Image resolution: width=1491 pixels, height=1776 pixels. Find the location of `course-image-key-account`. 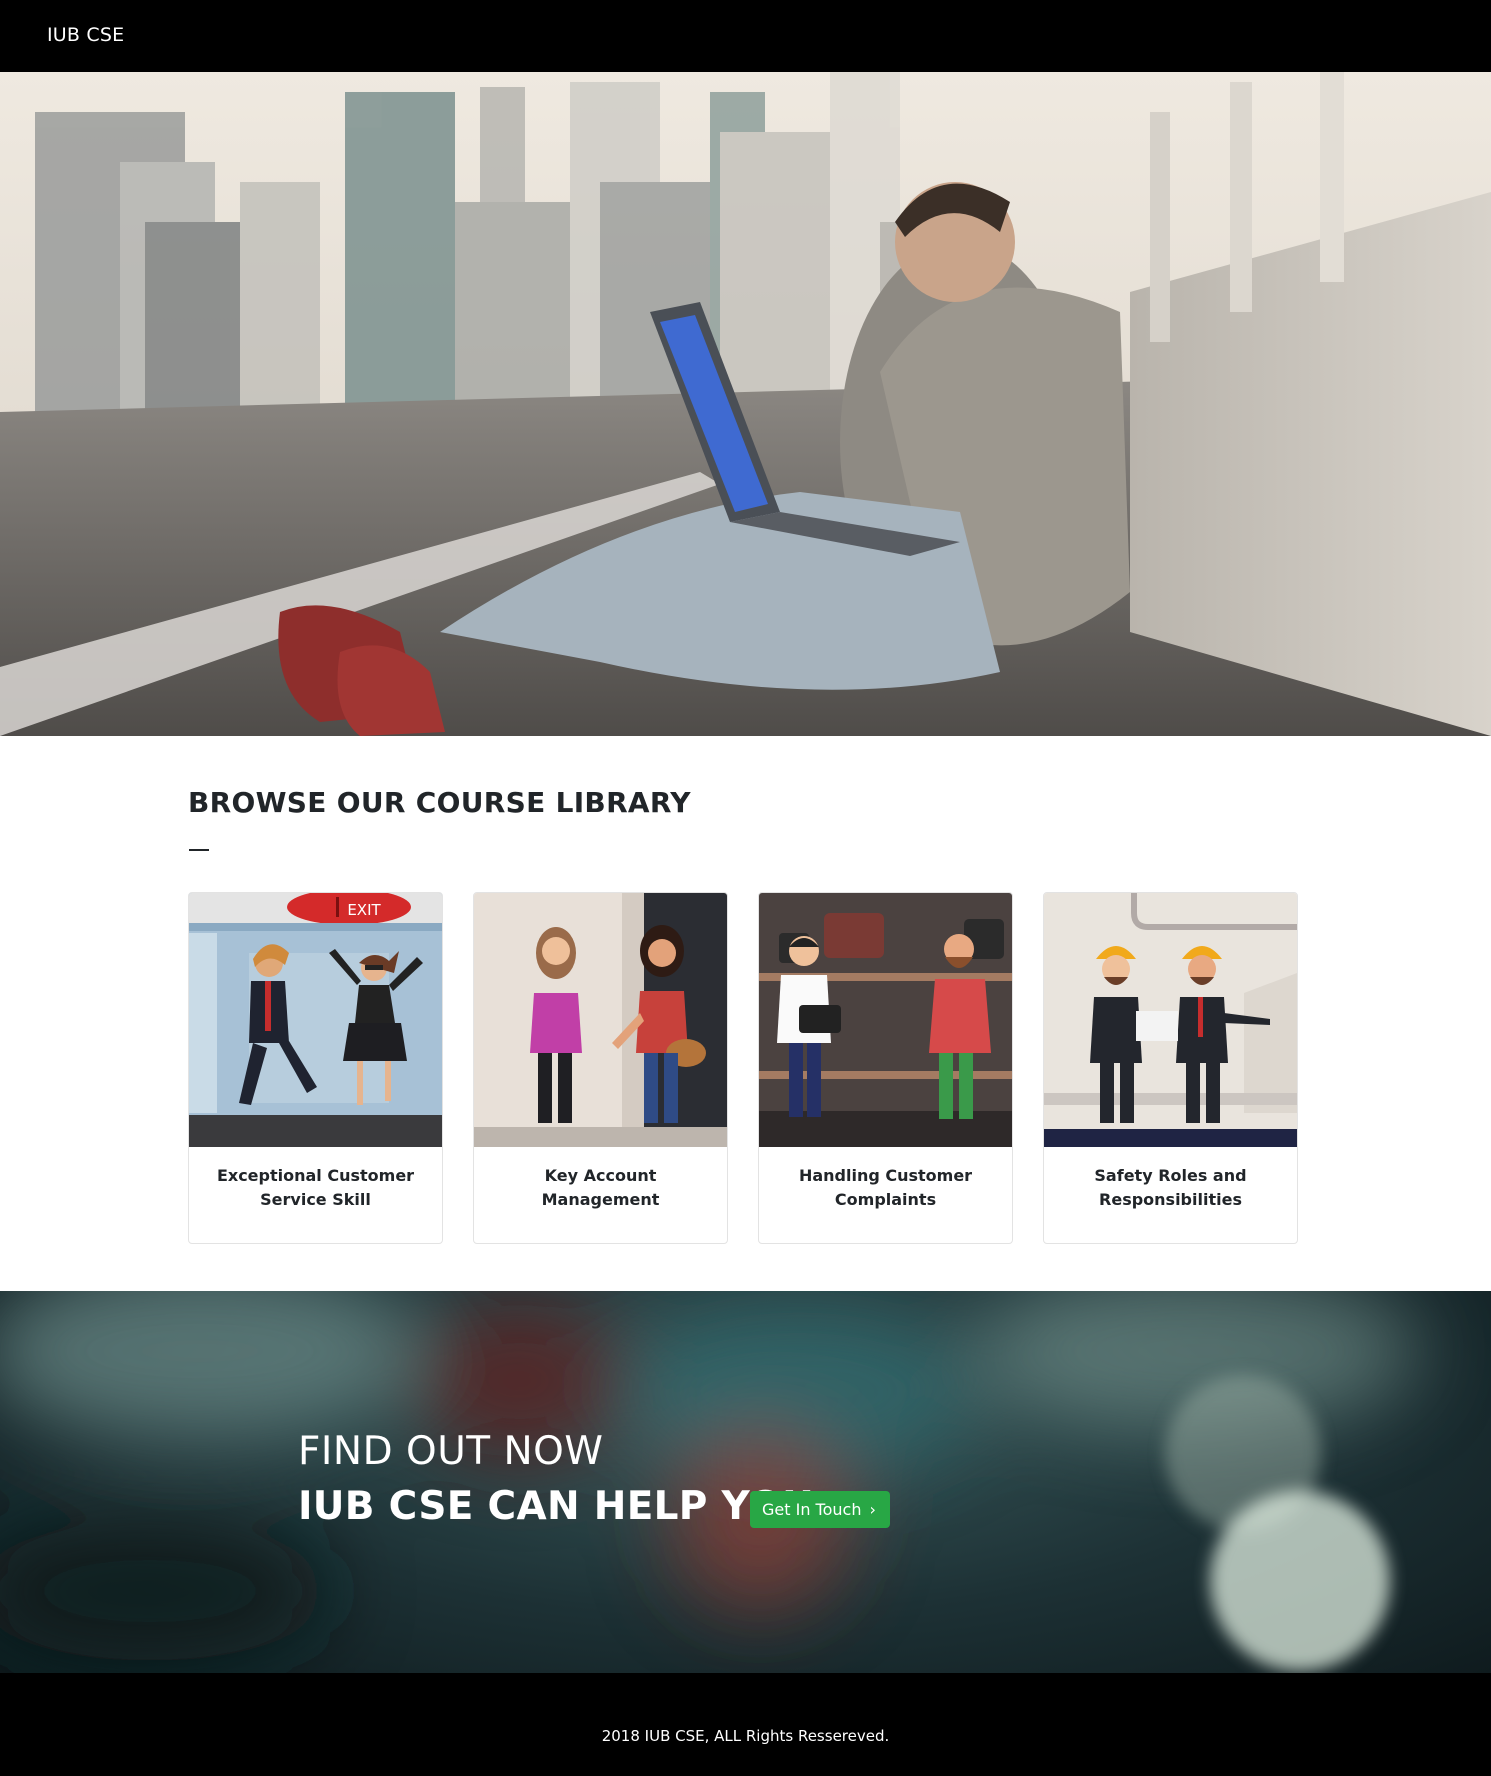

course-image-key-account is located at coordinates (600, 1020).